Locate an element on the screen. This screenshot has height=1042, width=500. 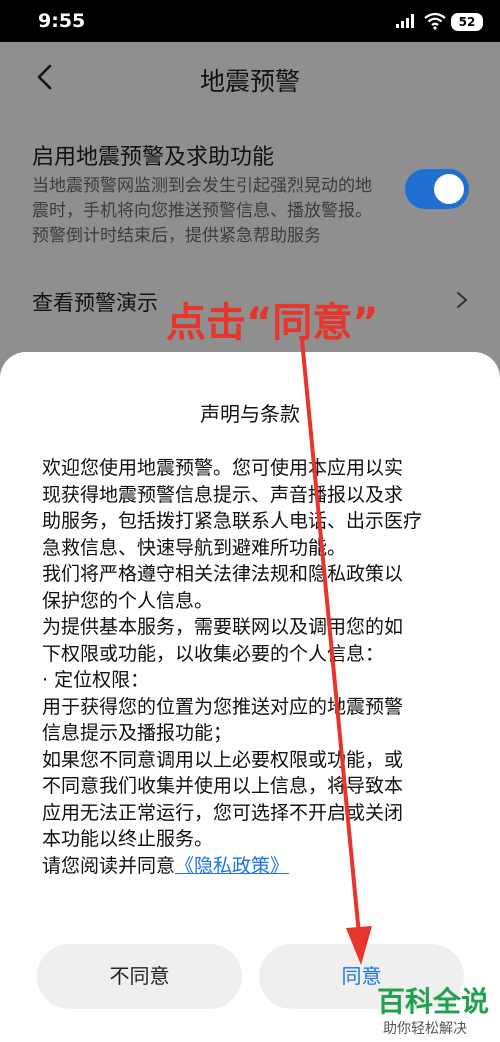
watermark: 百科全说 助你轻松解决 is located at coordinates (433, 1010).